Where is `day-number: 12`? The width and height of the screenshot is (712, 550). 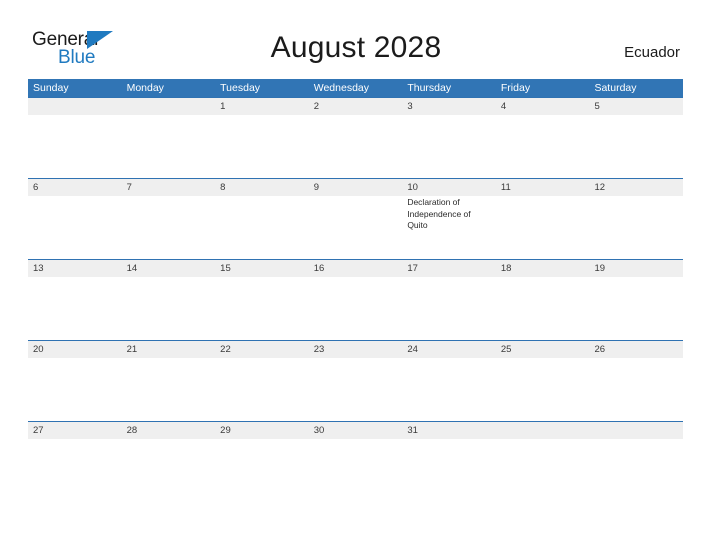 day-number: 12 is located at coordinates (600, 187).